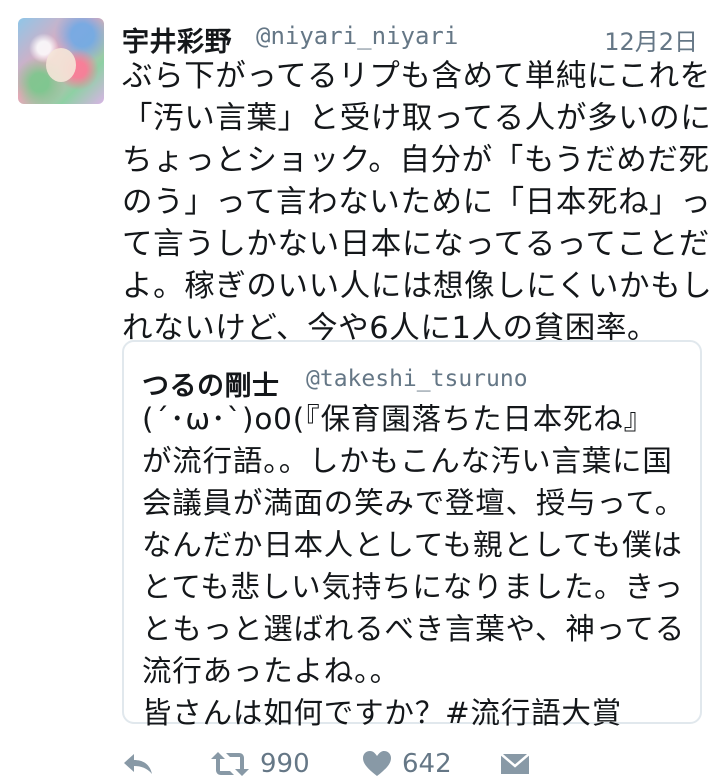 This screenshot has height=784, width=720. What do you see at coordinates (427, 764) in the screenshot?
I see `like-count: 642` at bounding box center [427, 764].